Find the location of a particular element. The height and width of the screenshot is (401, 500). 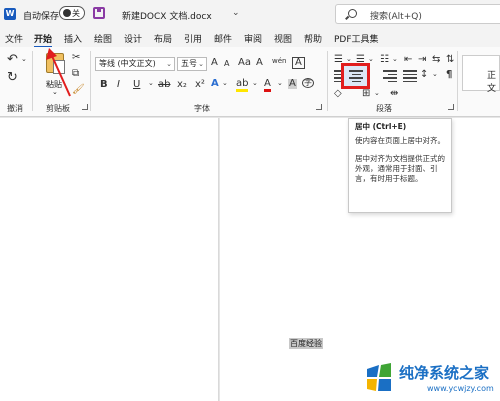

watermark-url: www.ycwjzy.com is located at coordinates (460, 388).